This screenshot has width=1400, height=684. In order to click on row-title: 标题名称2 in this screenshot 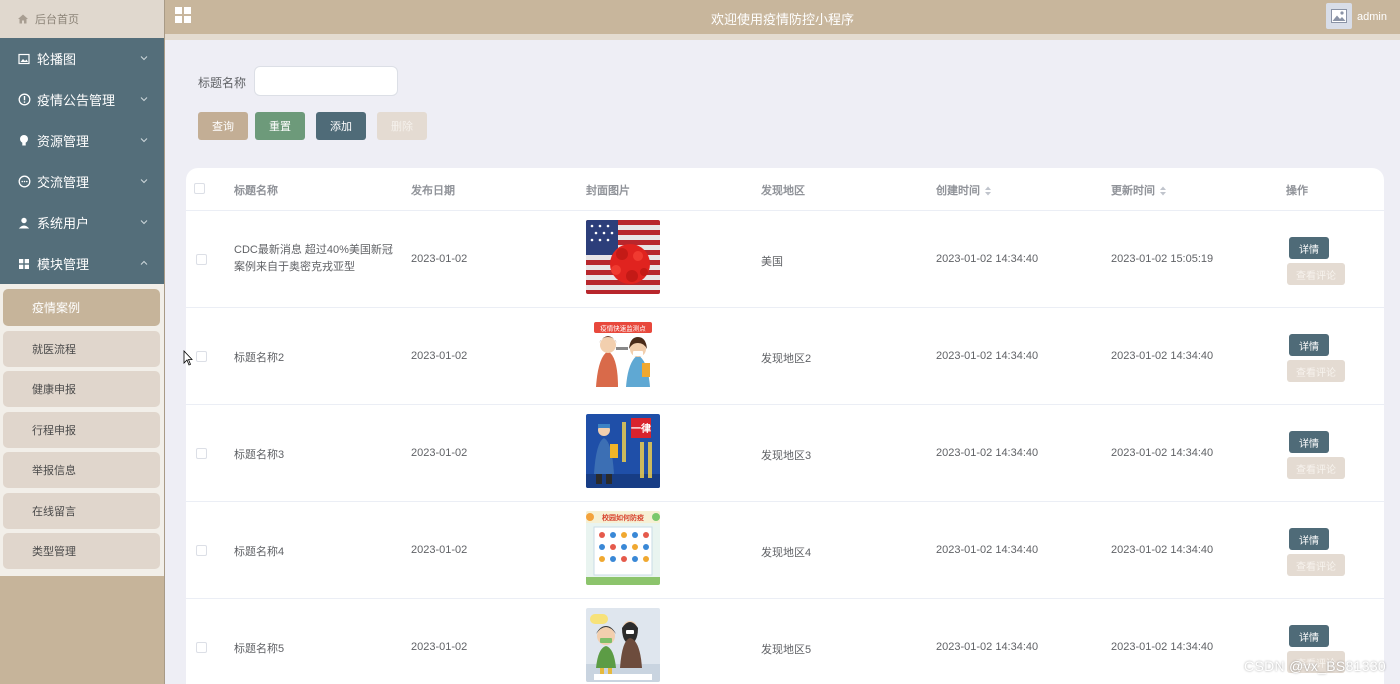, I will do `click(259, 358)`.